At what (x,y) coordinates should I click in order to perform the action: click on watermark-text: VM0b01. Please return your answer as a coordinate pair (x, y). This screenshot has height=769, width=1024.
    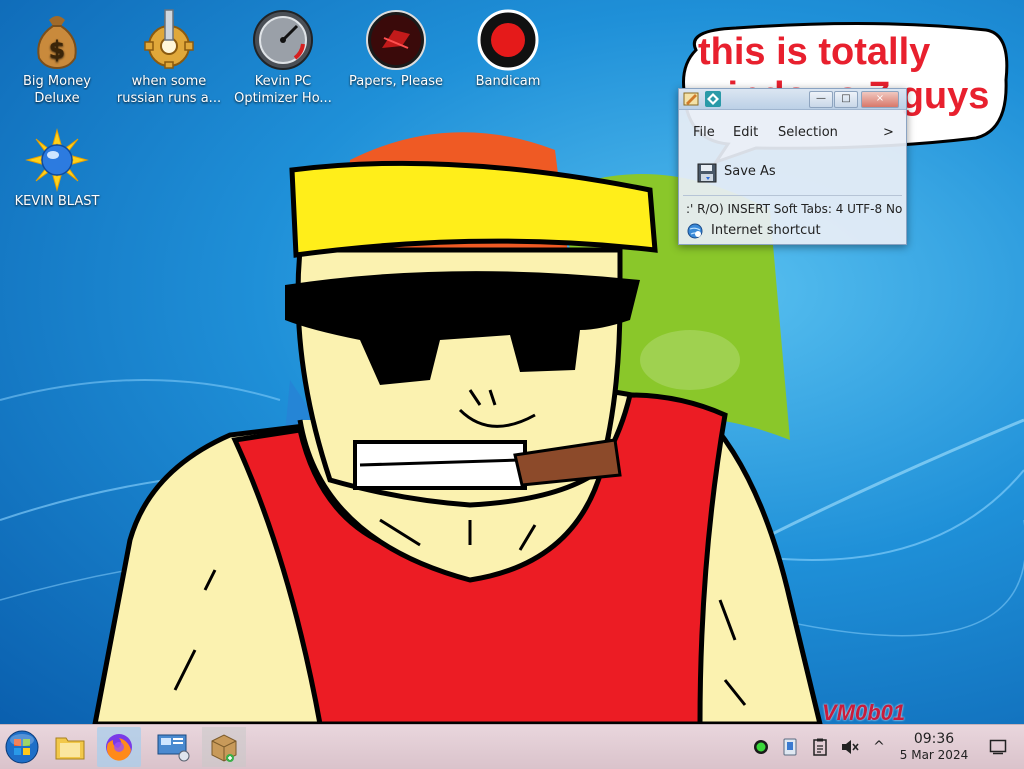
    Looking at the image, I should click on (864, 712).